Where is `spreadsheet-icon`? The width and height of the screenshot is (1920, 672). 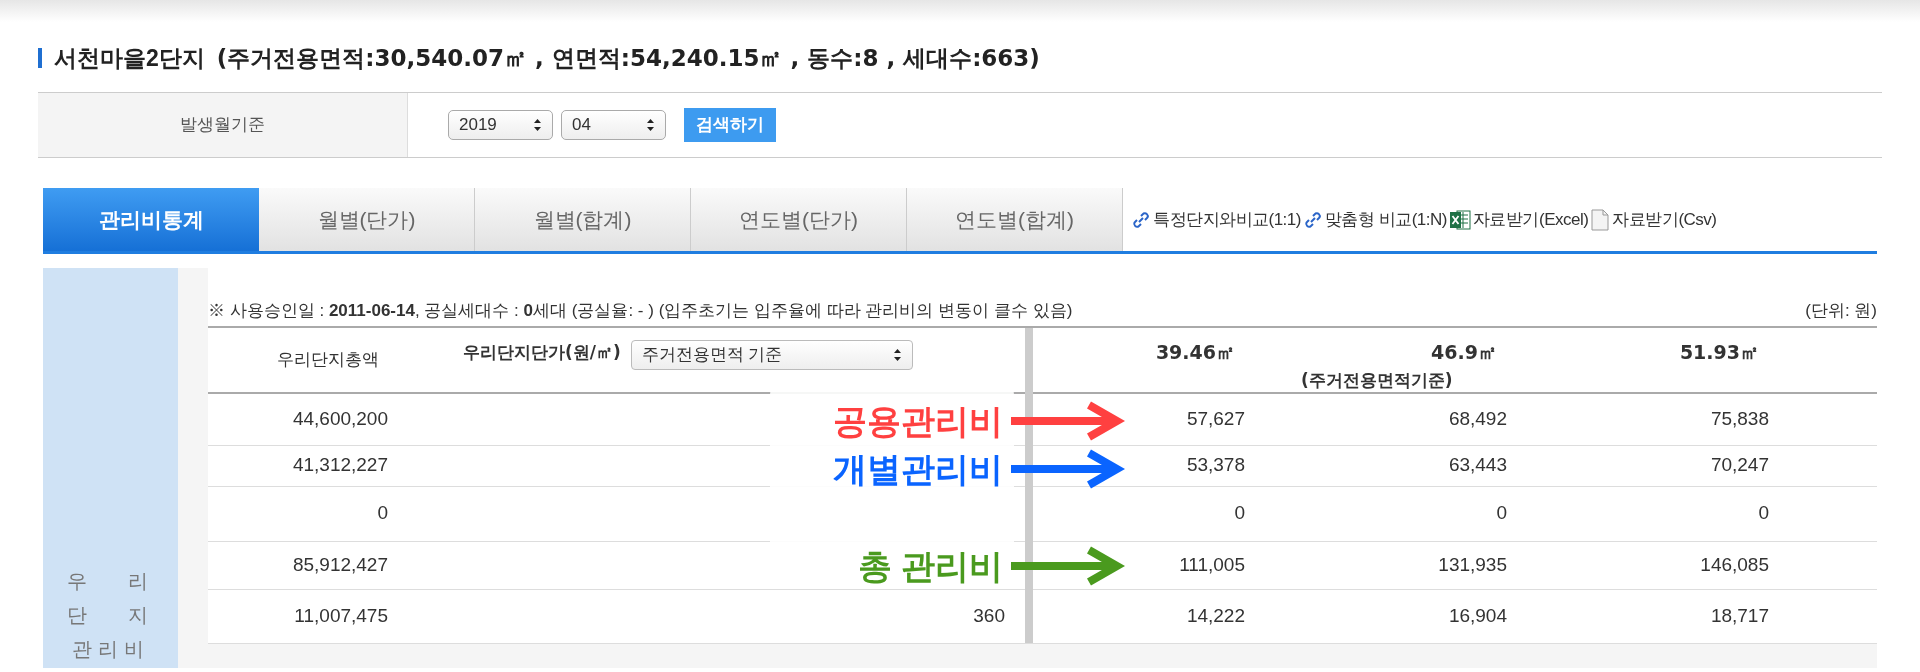
spreadsheet-icon is located at coordinates (1459, 219).